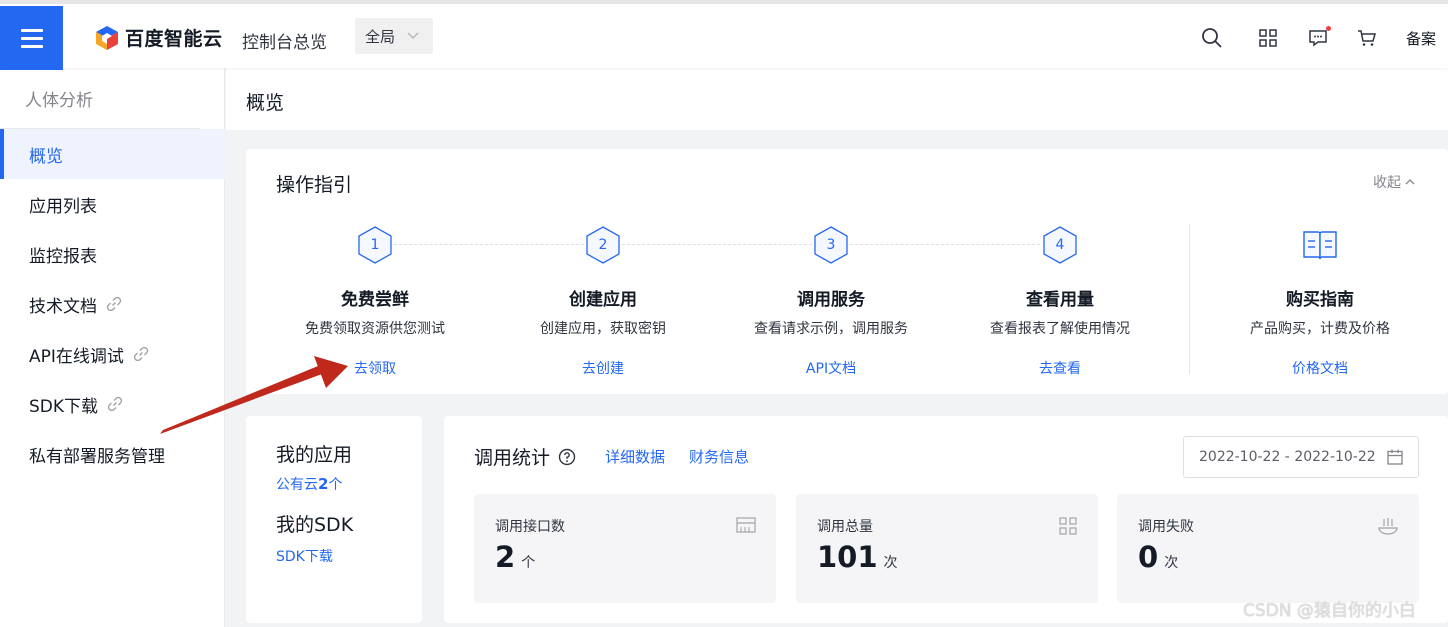  I want to click on sidebar-item-app-list: 应用列表, so click(112, 204).